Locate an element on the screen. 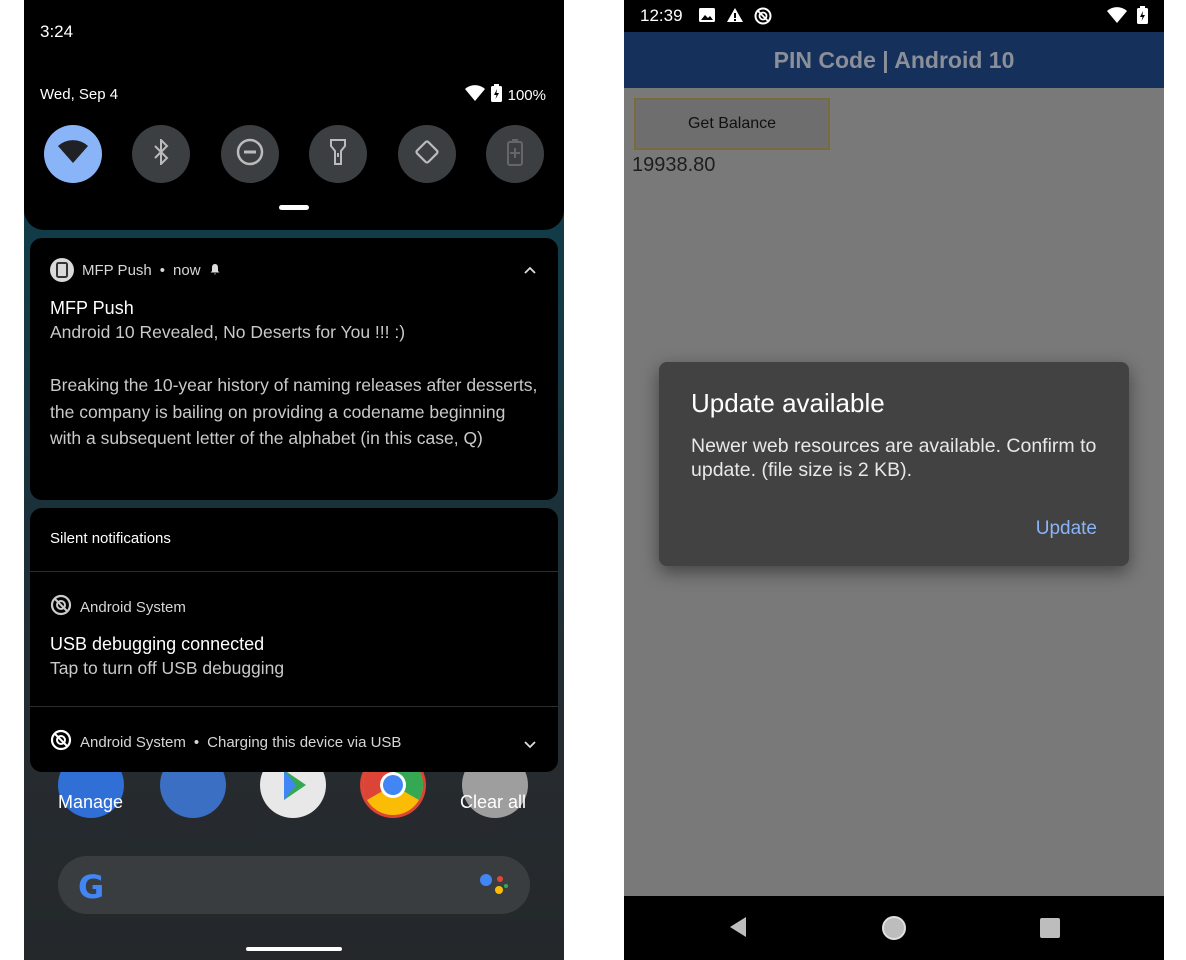  notification-icons is located at coordinates (735, 18).